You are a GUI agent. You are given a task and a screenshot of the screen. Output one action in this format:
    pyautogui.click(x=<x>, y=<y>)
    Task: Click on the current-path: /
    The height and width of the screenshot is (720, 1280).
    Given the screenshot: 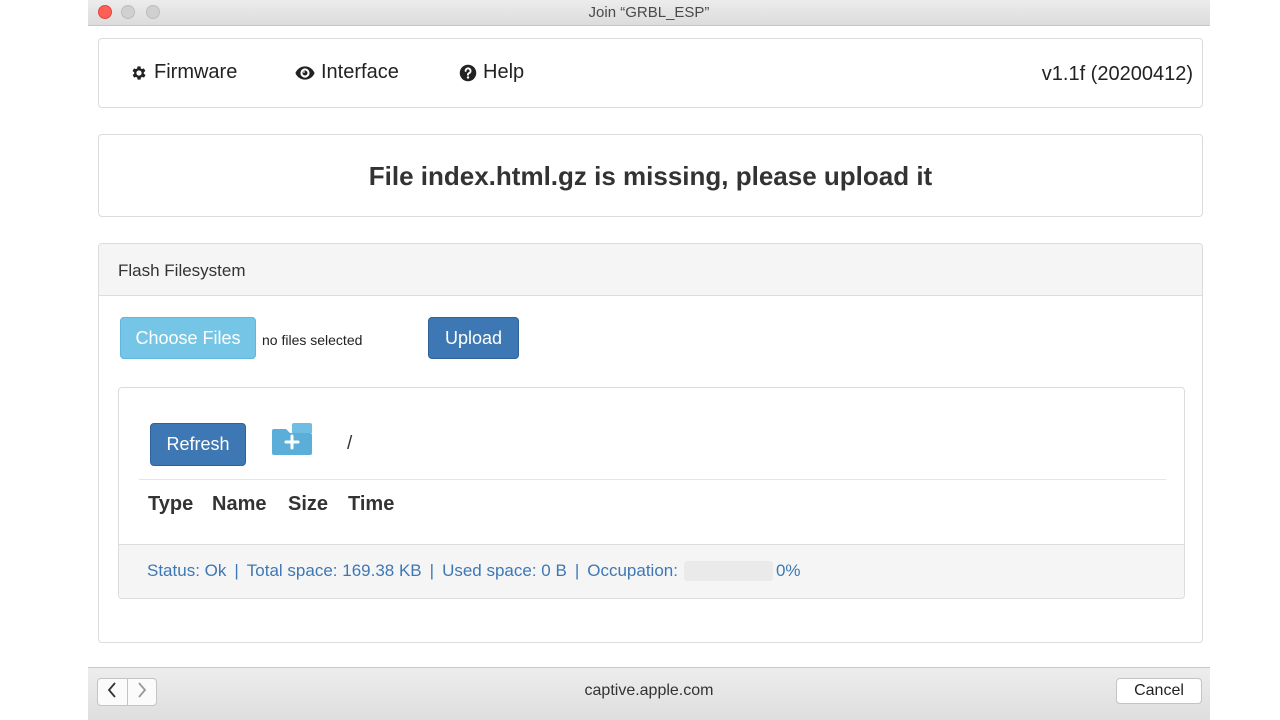 What is the action you would take?
    pyautogui.click(x=350, y=443)
    